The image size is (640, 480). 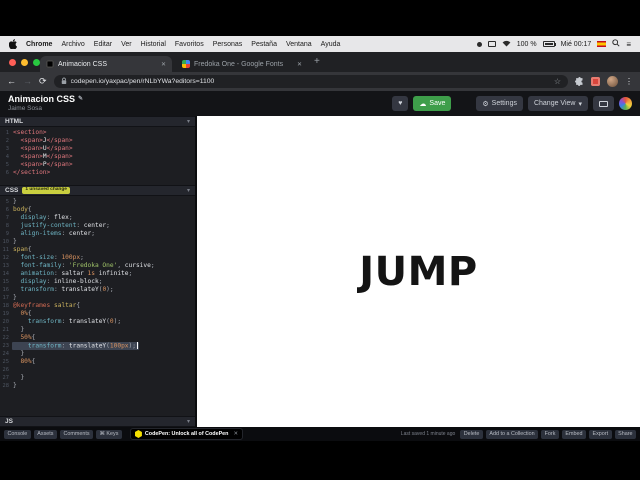 What do you see at coordinates (12, 62) in the screenshot?
I see `close-window-button` at bounding box center [12, 62].